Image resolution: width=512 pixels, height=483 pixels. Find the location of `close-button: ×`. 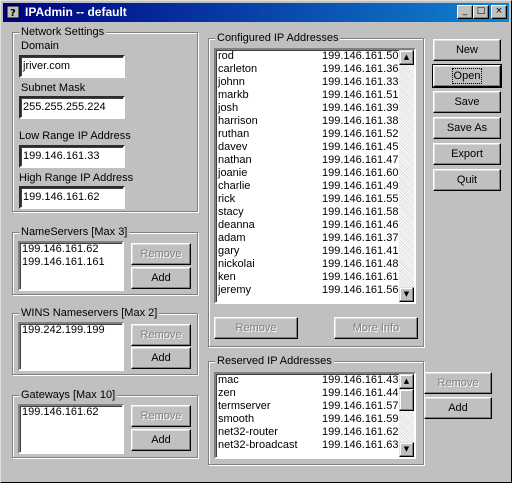

close-button: × is located at coordinates (499, 12).